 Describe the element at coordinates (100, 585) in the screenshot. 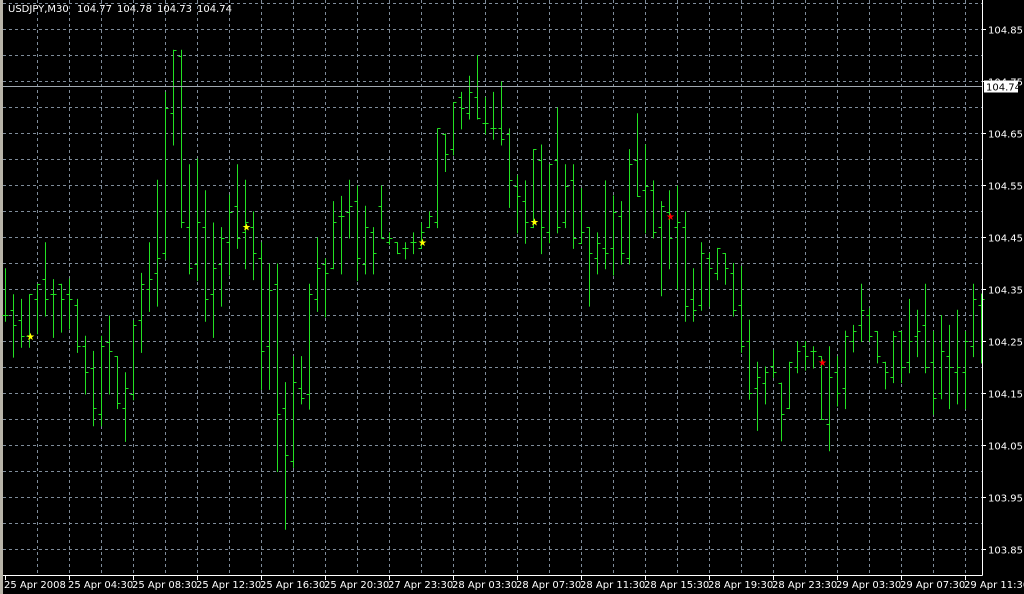

I see `time-label: 25 Apr 04:30` at that location.